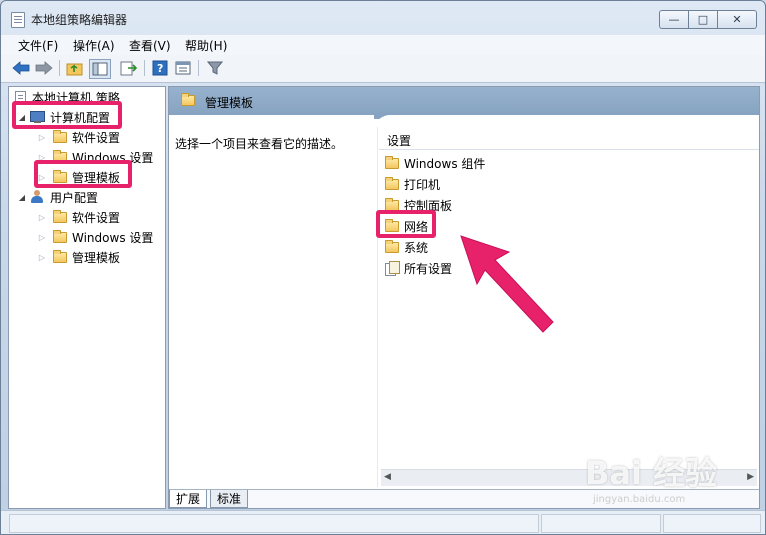 Image resolution: width=766 pixels, height=535 pixels. I want to click on user-icon, so click(37, 197).